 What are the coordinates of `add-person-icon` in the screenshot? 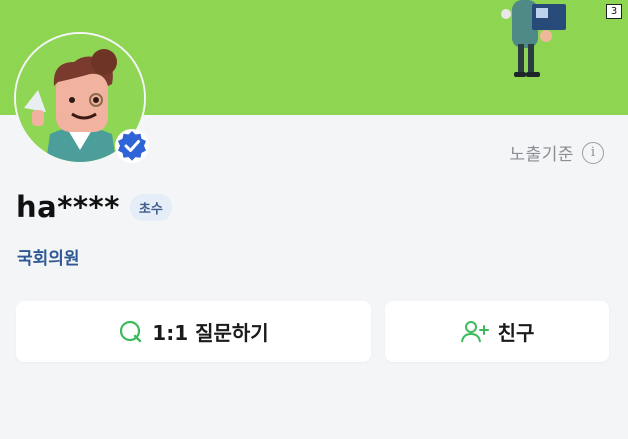 It's located at (474, 331).